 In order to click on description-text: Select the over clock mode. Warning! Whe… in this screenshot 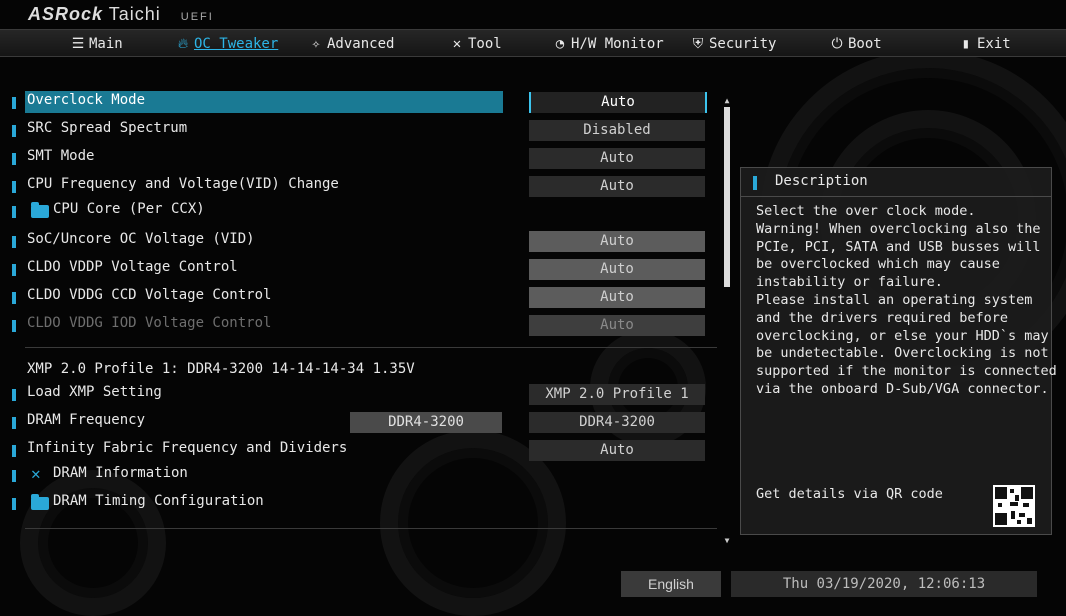, I will do `click(906, 300)`.